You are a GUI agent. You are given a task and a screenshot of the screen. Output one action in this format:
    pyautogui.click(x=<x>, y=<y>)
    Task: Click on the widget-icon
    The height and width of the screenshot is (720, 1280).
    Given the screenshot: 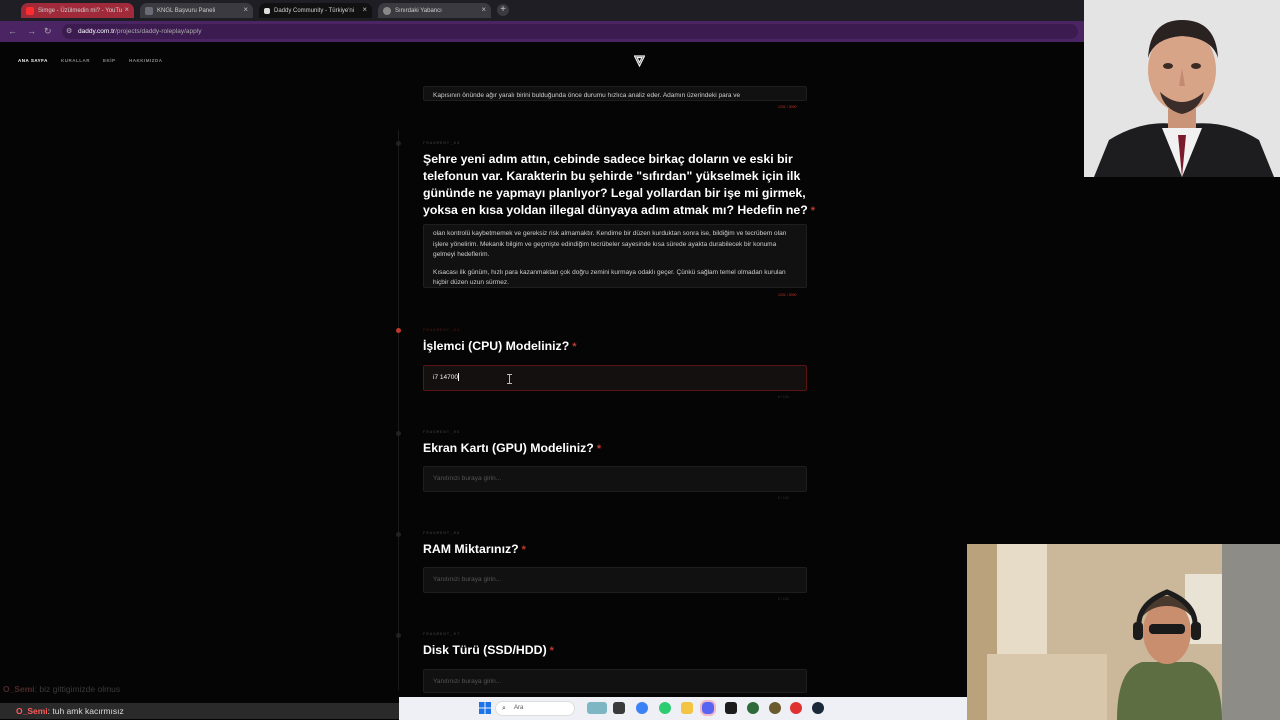 What is the action you would take?
    pyautogui.click(x=597, y=708)
    